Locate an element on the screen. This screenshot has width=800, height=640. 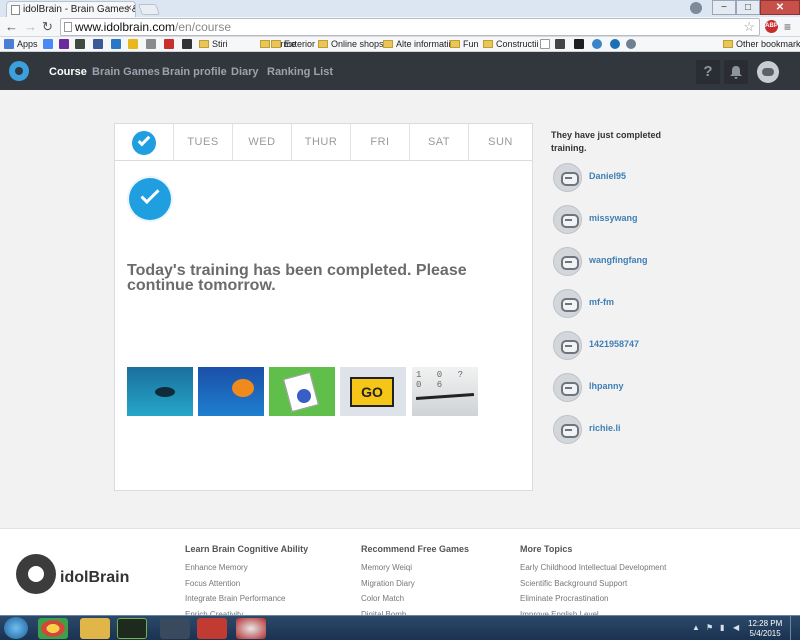
footer-link: Focus Attention is located at coordinates (246, 584).